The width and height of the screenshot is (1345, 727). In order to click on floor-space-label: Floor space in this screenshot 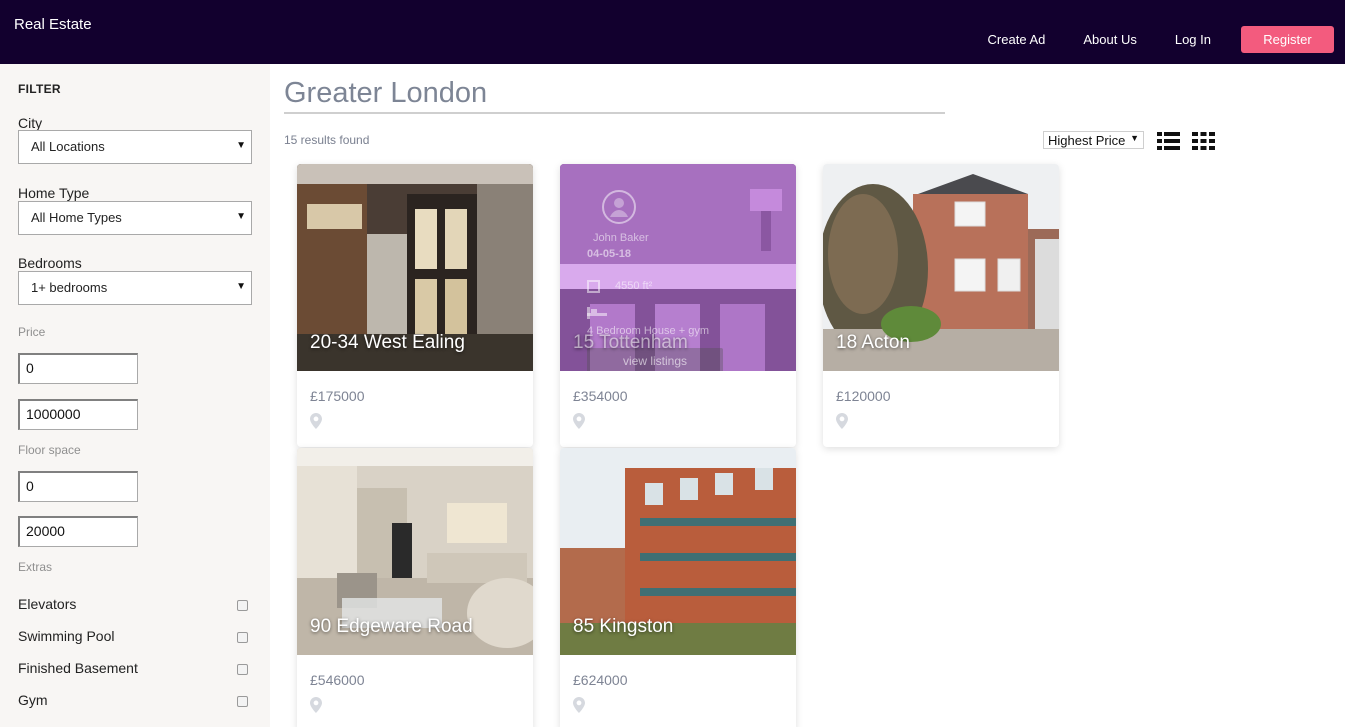, I will do `click(49, 450)`.